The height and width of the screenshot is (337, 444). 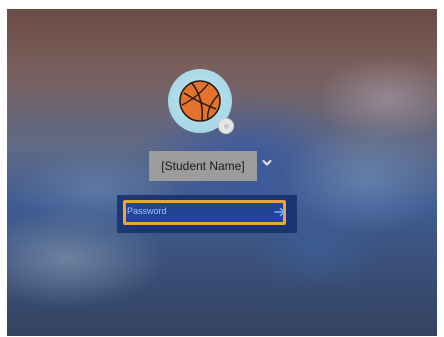 What do you see at coordinates (203, 166) in the screenshot?
I see `user-name-label: [Student Name]` at bounding box center [203, 166].